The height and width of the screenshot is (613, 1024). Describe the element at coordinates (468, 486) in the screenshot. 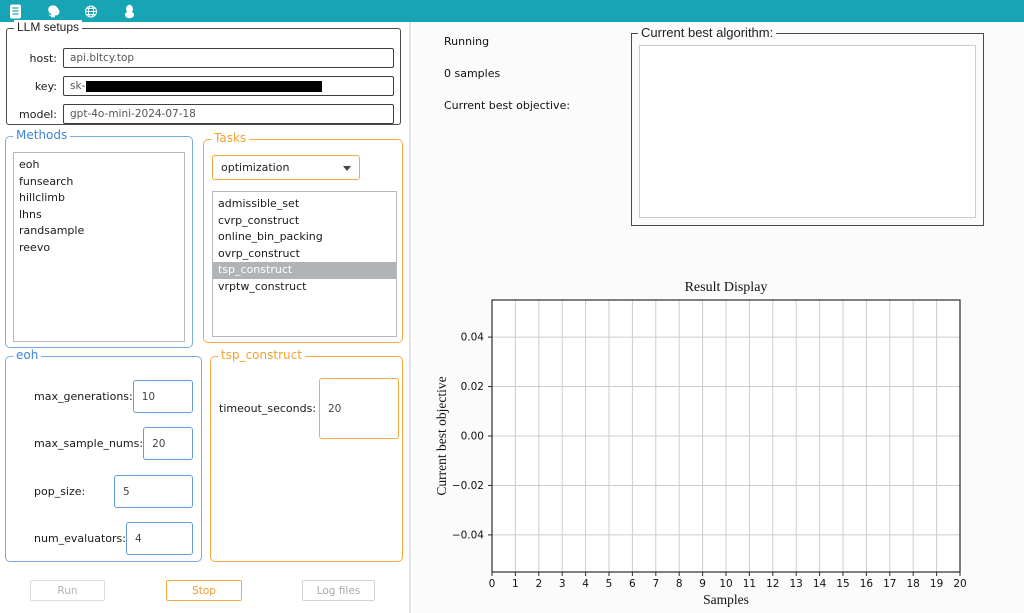

I see `svg-text: −0.02` at that location.